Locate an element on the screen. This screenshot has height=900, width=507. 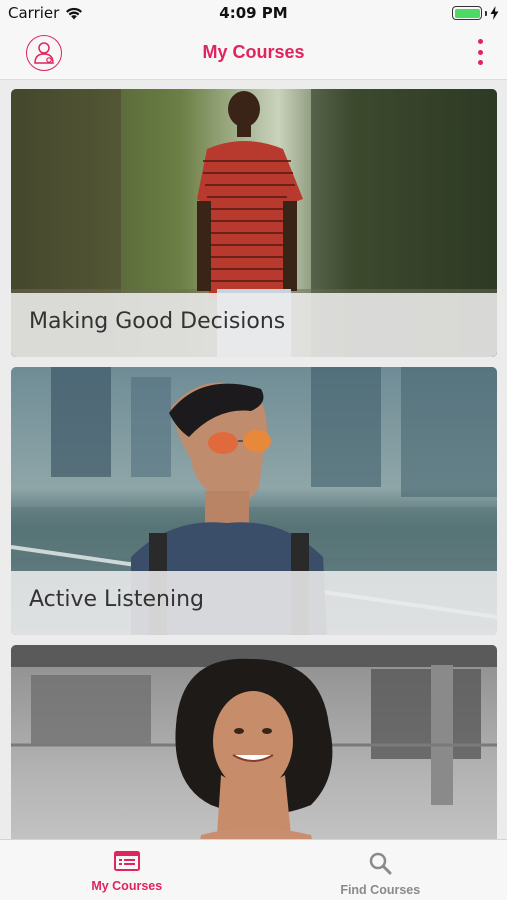
status-bar: Carrier 4:09 PM is located at coordinates (253, 14).